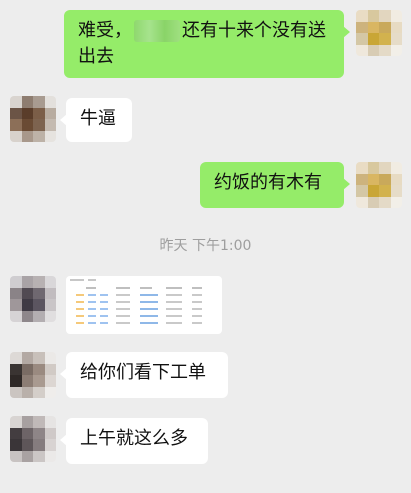 Image resolution: width=411 pixels, height=493 pixels. I want to click on message-bubble-contact: 上午就这么多, so click(134, 441).